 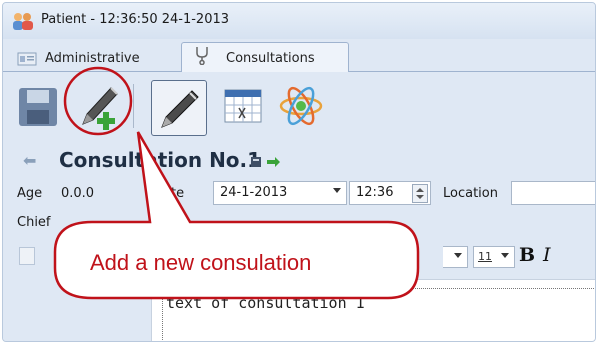 I want to click on date-picker: 24-1-2013, so click(x=280, y=193).